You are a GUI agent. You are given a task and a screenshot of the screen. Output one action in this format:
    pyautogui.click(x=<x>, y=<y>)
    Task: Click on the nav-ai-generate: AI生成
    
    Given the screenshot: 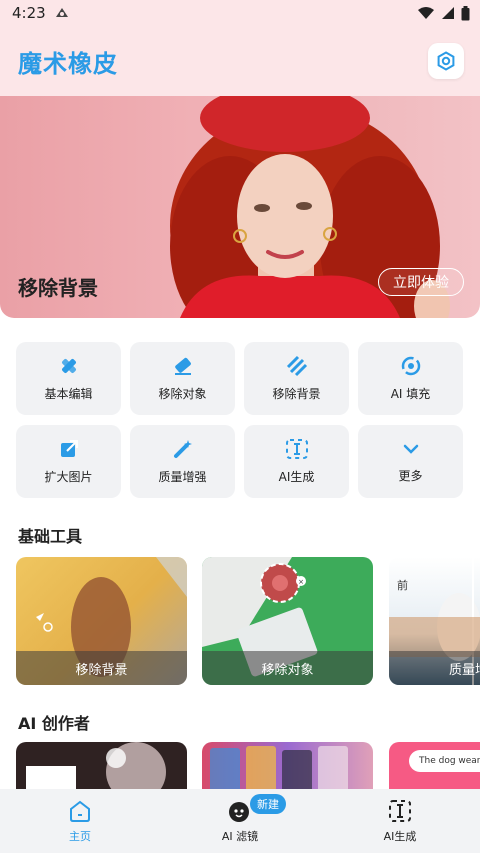 What is the action you would take?
    pyautogui.click(x=400, y=821)
    